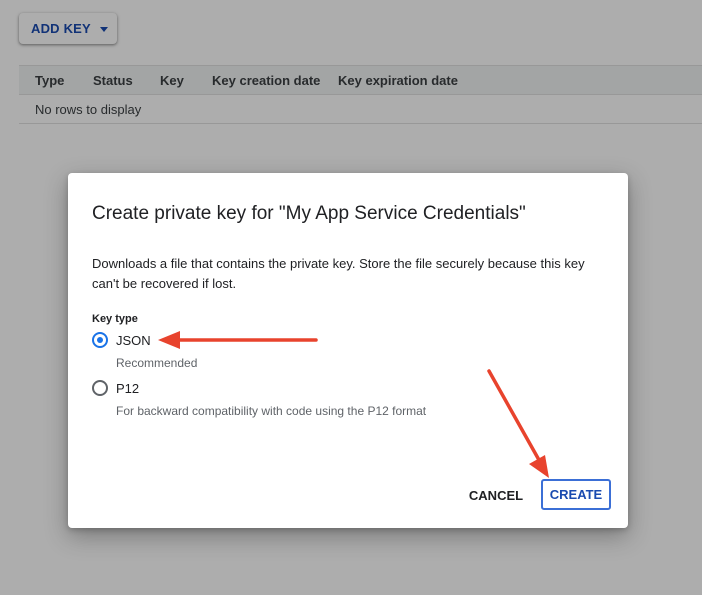 Image resolution: width=702 pixels, height=595 pixels. What do you see at coordinates (115, 319) in the screenshot?
I see `key-type-label: Key type` at bounding box center [115, 319].